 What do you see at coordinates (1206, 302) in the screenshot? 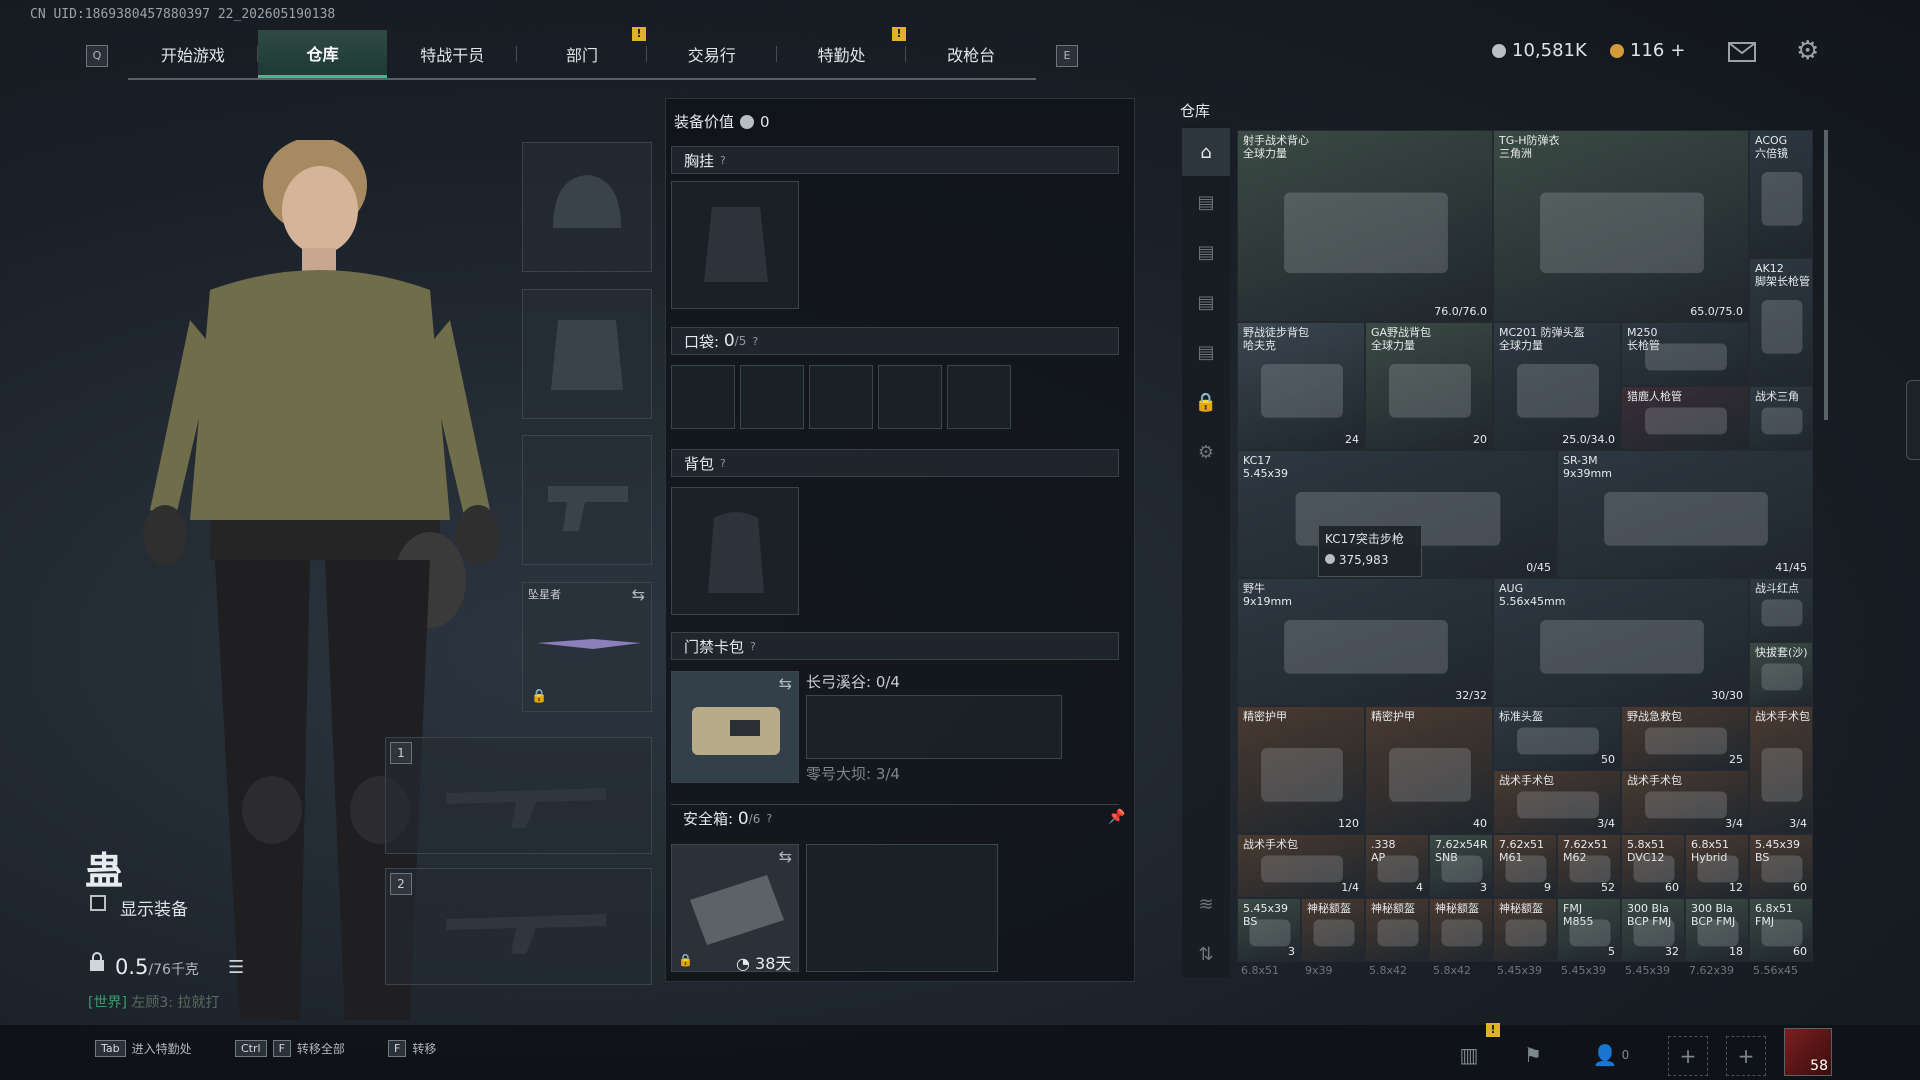
I see `warehouse-tab-4: ▤` at bounding box center [1206, 302].